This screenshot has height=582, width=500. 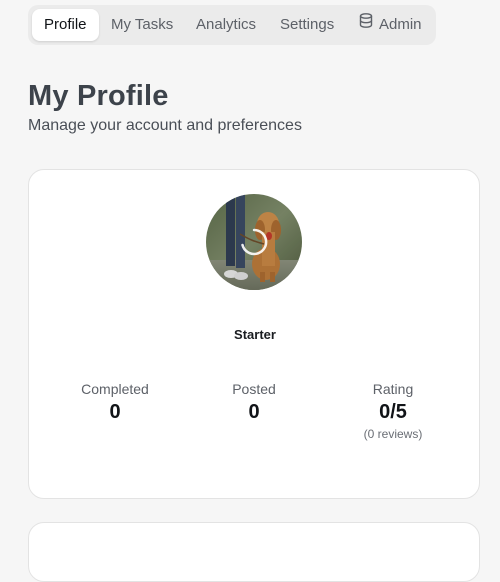 I want to click on tab-my-tasks-label: My Tasks, so click(x=142, y=24).